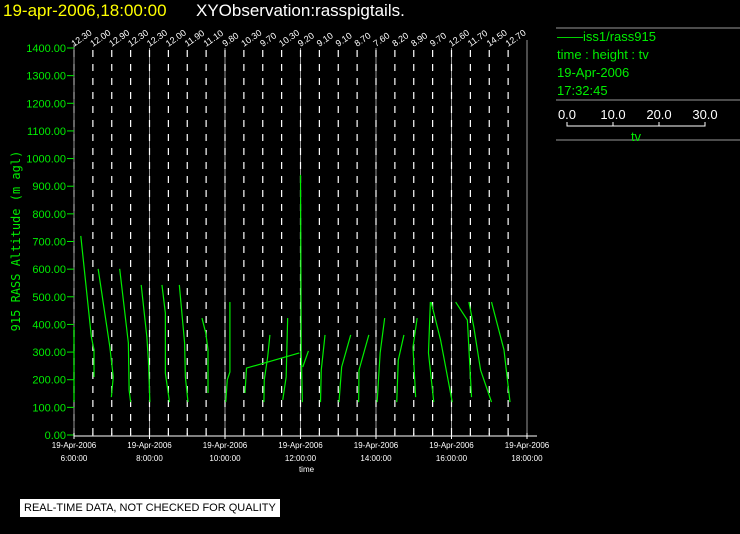 Image resolution: width=740 pixels, height=534 pixels. Describe the element at coordinates (307, 469) in the screenshot. I see `x-axis-label: time` at that location.